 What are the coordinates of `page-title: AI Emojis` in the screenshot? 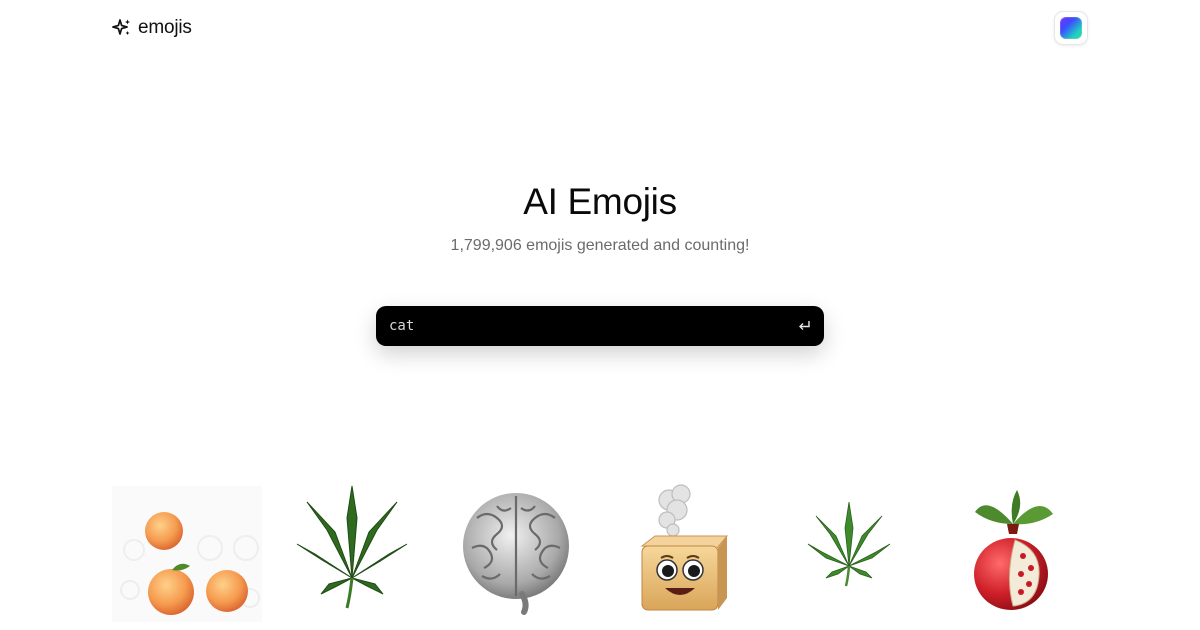 It's located at (600, 201).